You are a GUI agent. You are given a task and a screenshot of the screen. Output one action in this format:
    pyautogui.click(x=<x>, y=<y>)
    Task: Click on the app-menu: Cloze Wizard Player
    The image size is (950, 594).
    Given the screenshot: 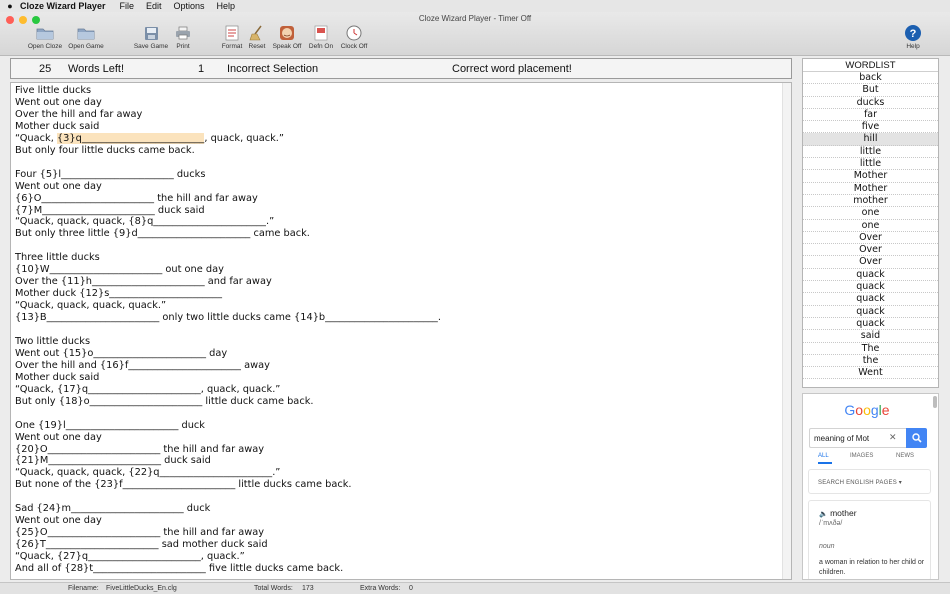 What is the action you would take?
    pyautogui.click(x=62, y=6)
    